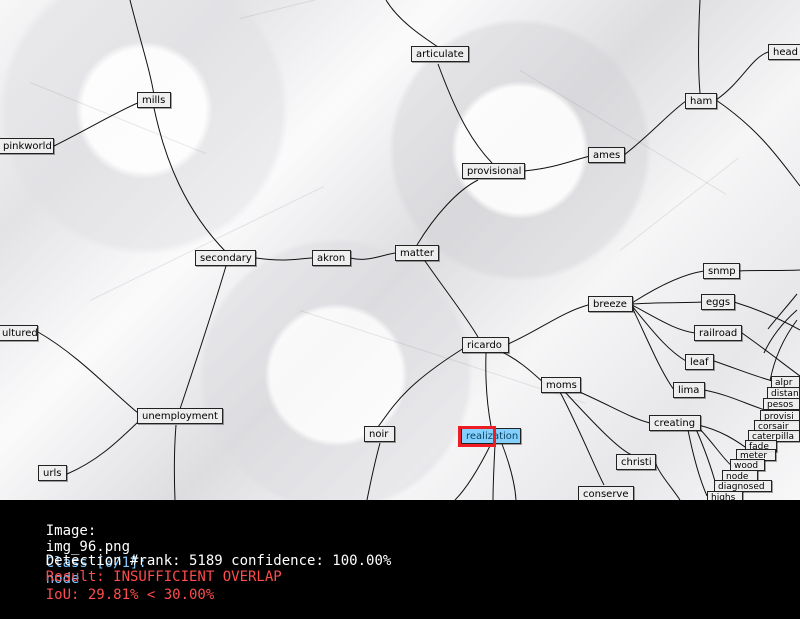  Describe the element at coordinates (675, 423) in the screenshot. I see `graph-node-creating: creating` at that location.